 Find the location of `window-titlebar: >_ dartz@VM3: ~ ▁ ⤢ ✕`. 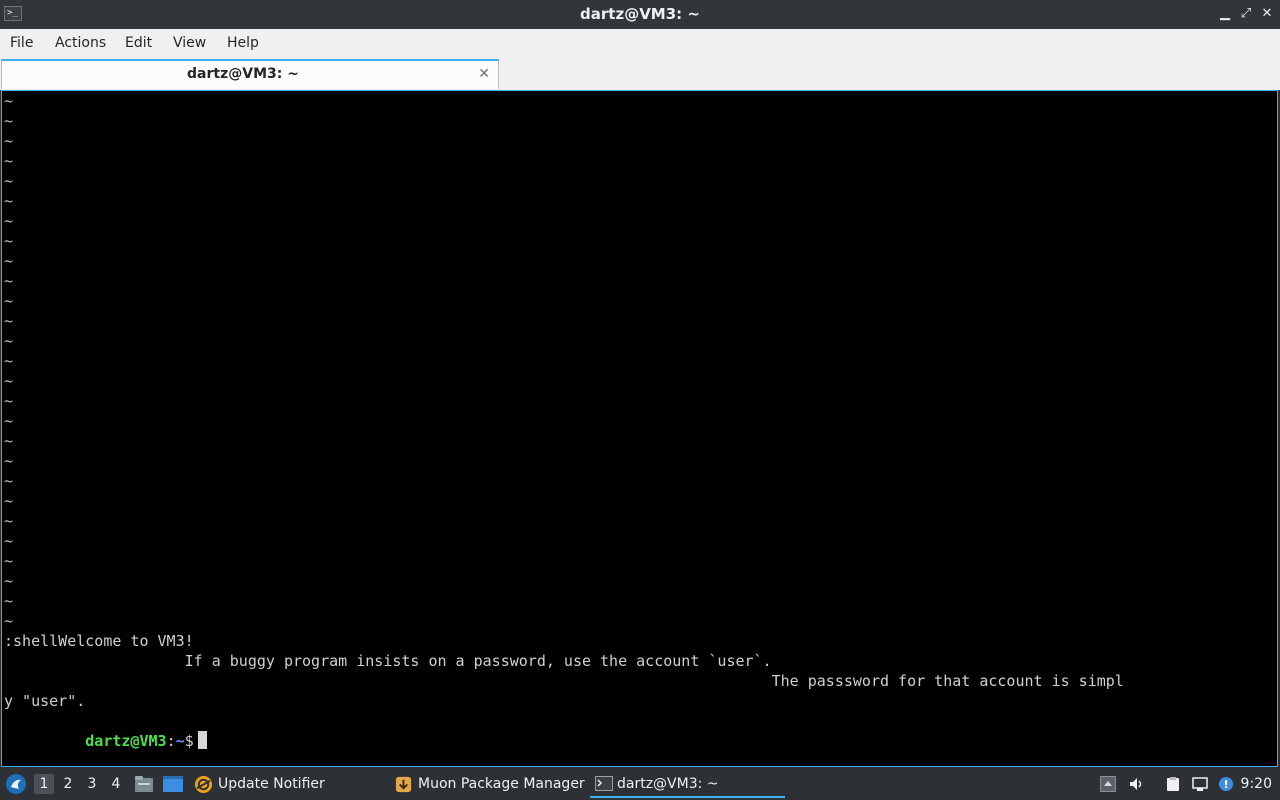

window-titlebar: >_ dartz@VM3: ~ ▁ ⤢ ✕ is located at coordinates (640, 14).